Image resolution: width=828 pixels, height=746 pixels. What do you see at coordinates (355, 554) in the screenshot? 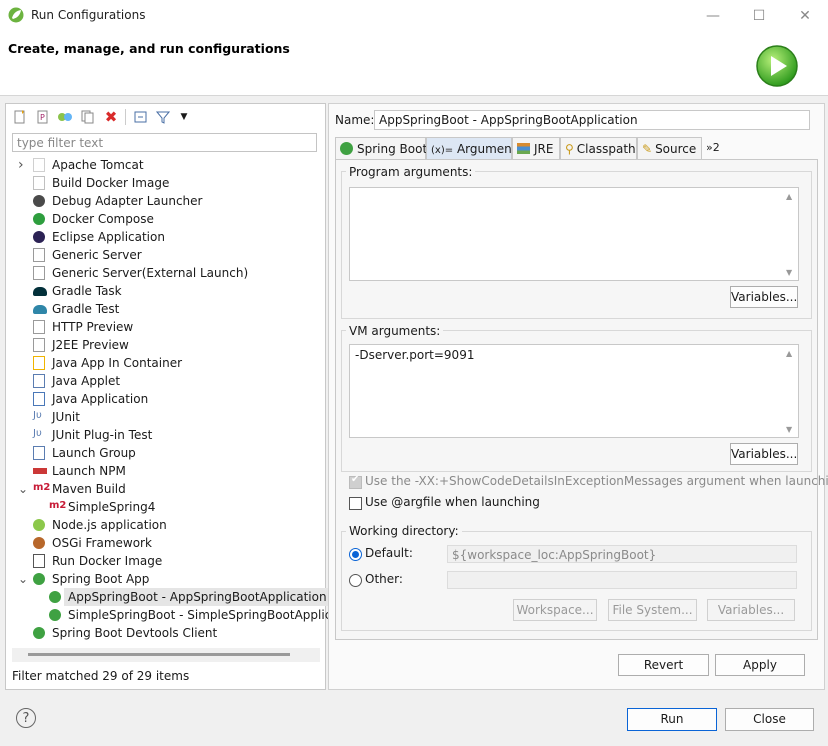
I see `default-radio` at bounding box center [355, 554].